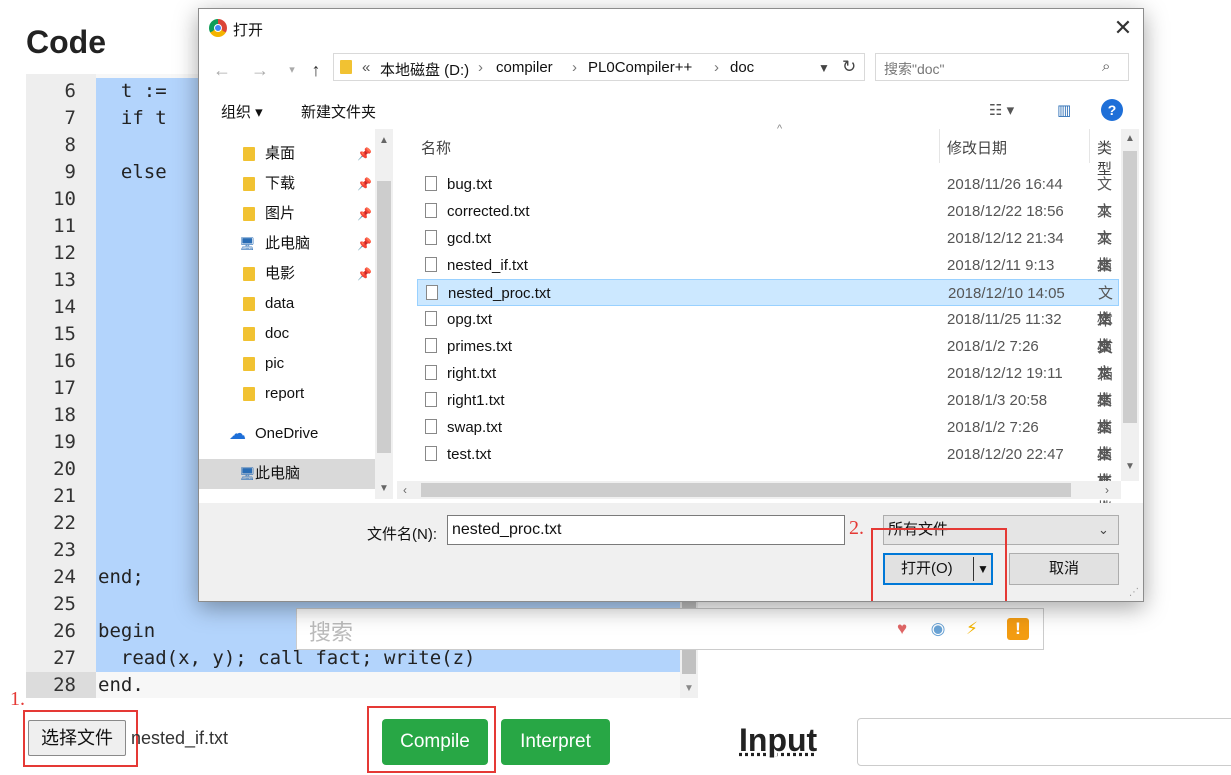 The width and height of the screenshot is (1231, 775). Describe the element at coordinates (1112, 110) in the screenshot. I see `help-icon: ?` at that location.